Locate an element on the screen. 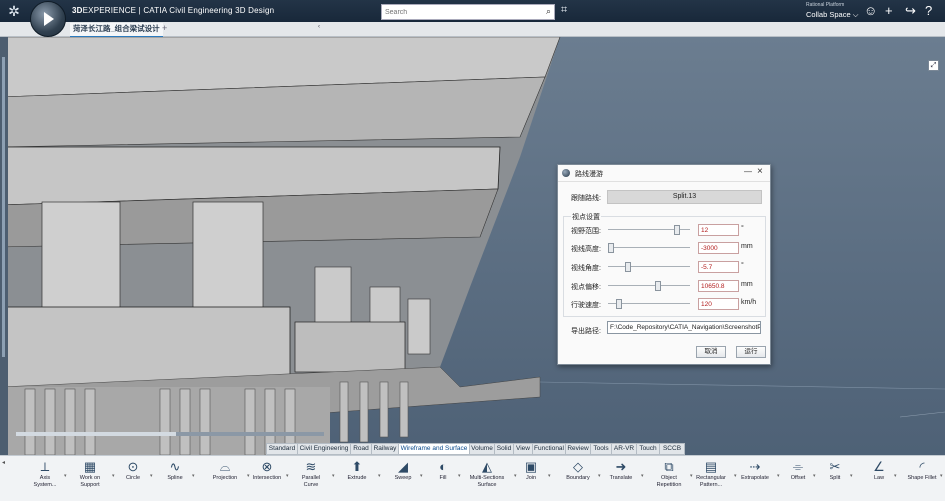 This screenshot has height=501, width=945. workbench-tab-review: Review is located at coordinates (578, 449).